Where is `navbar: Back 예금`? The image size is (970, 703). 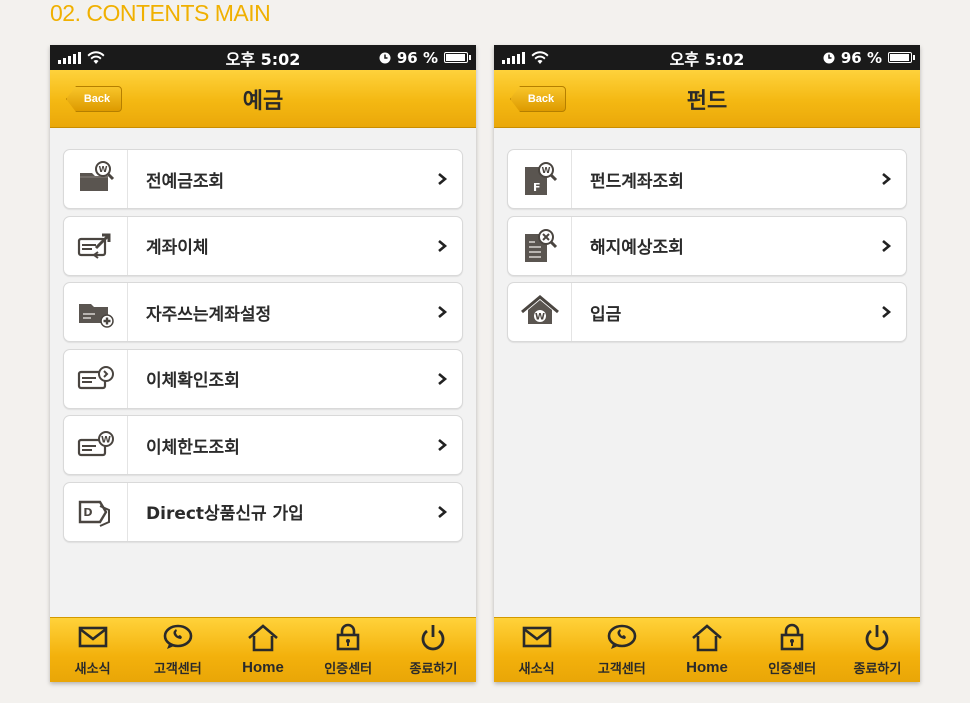
navbar: Back 예금 is located at coordinates (263, 99).